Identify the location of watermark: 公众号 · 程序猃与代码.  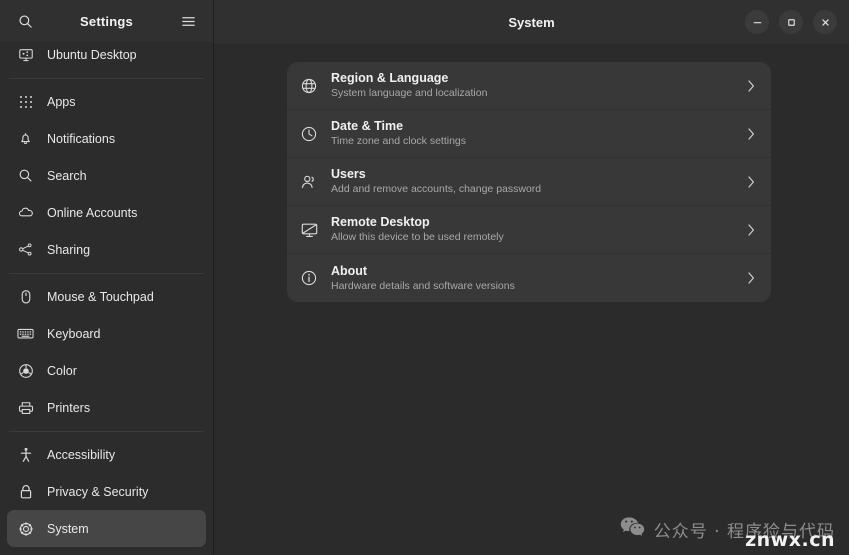
(727, 529).